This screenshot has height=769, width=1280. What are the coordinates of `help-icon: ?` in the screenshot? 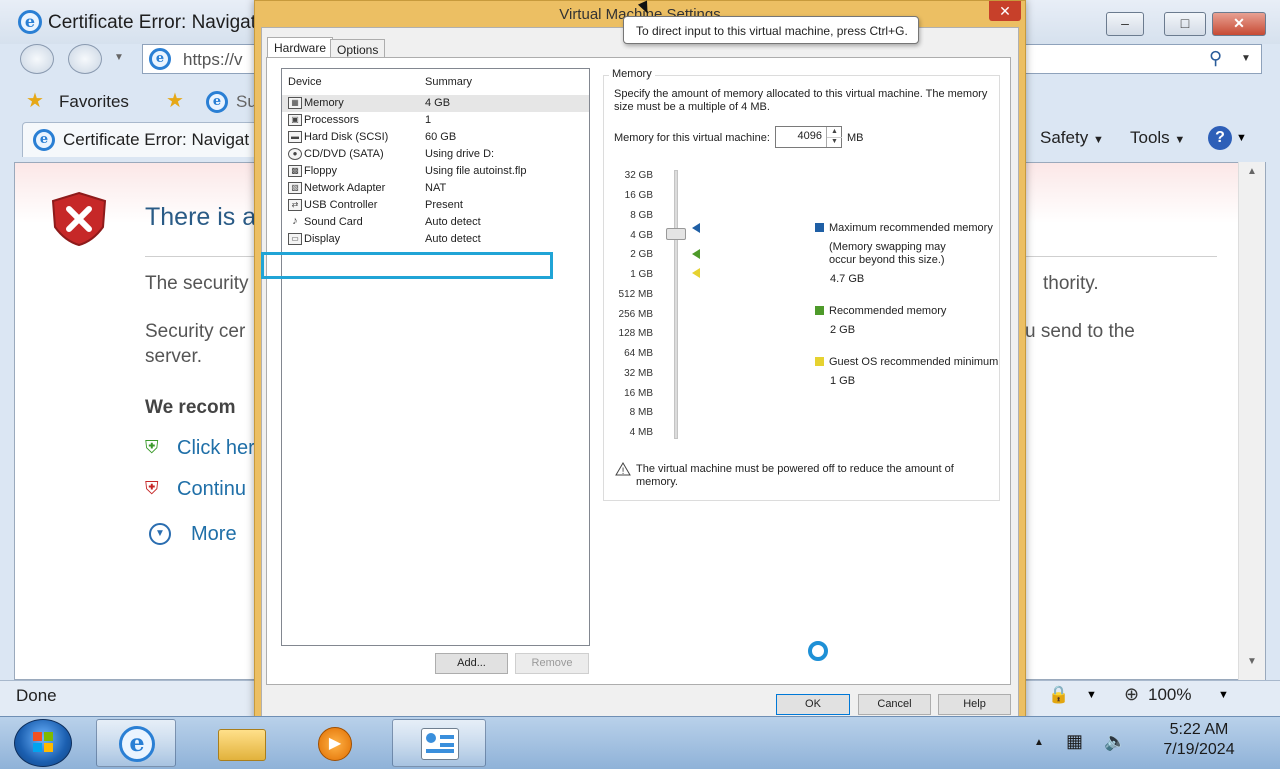 It's located at (1220, 138).